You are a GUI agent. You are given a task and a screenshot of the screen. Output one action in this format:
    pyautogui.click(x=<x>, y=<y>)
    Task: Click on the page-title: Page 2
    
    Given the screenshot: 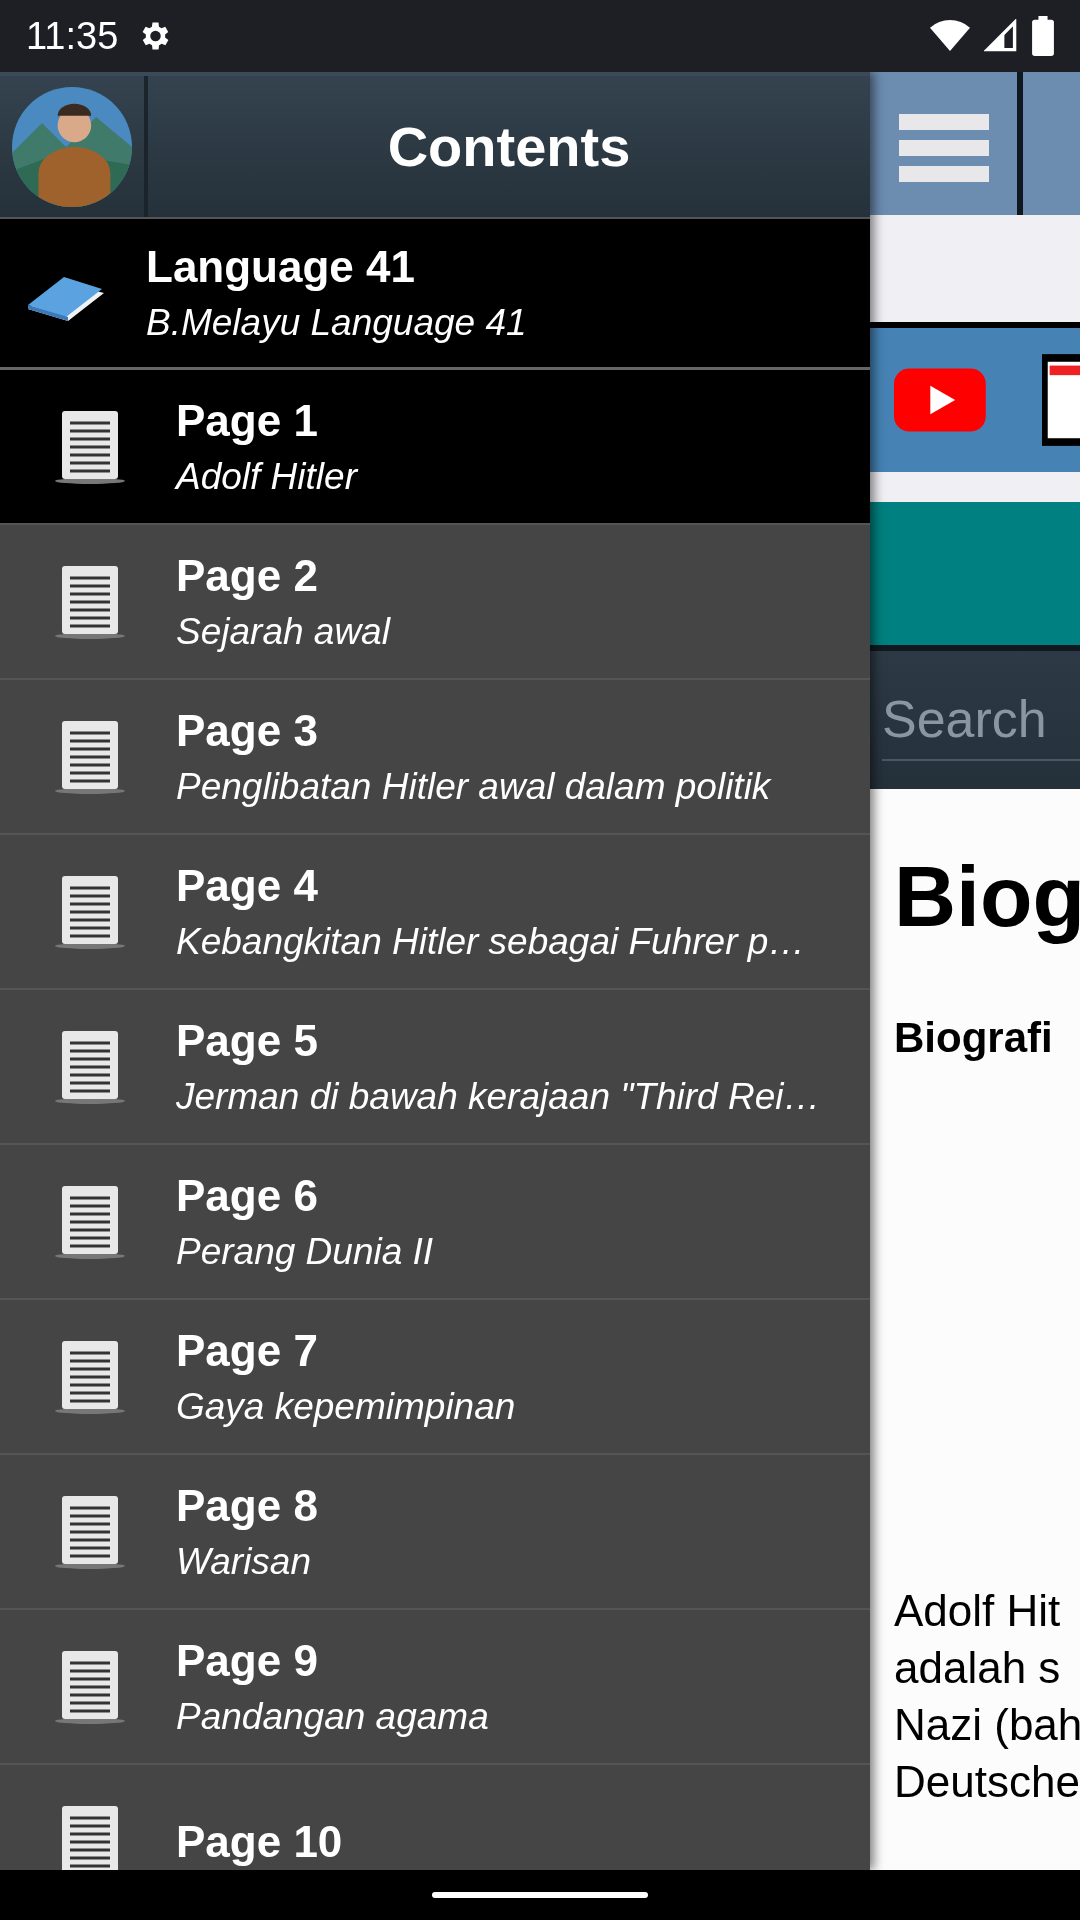 What is the action you would take?
    pyautogui.click(x=247, y=575)
    